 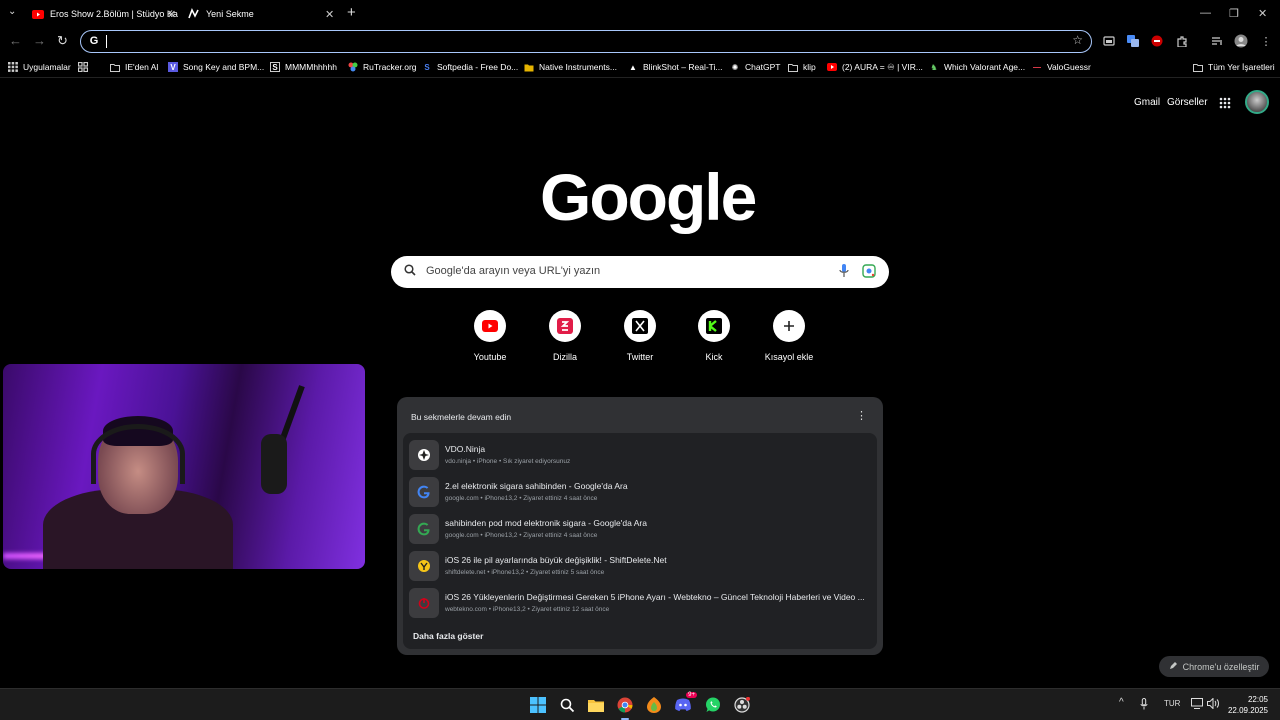 What do you see at coordinates (263, 14) in the screenshot?
I see `tab-new: Yeni Sekme ✕` at bounding box center [263, 14].